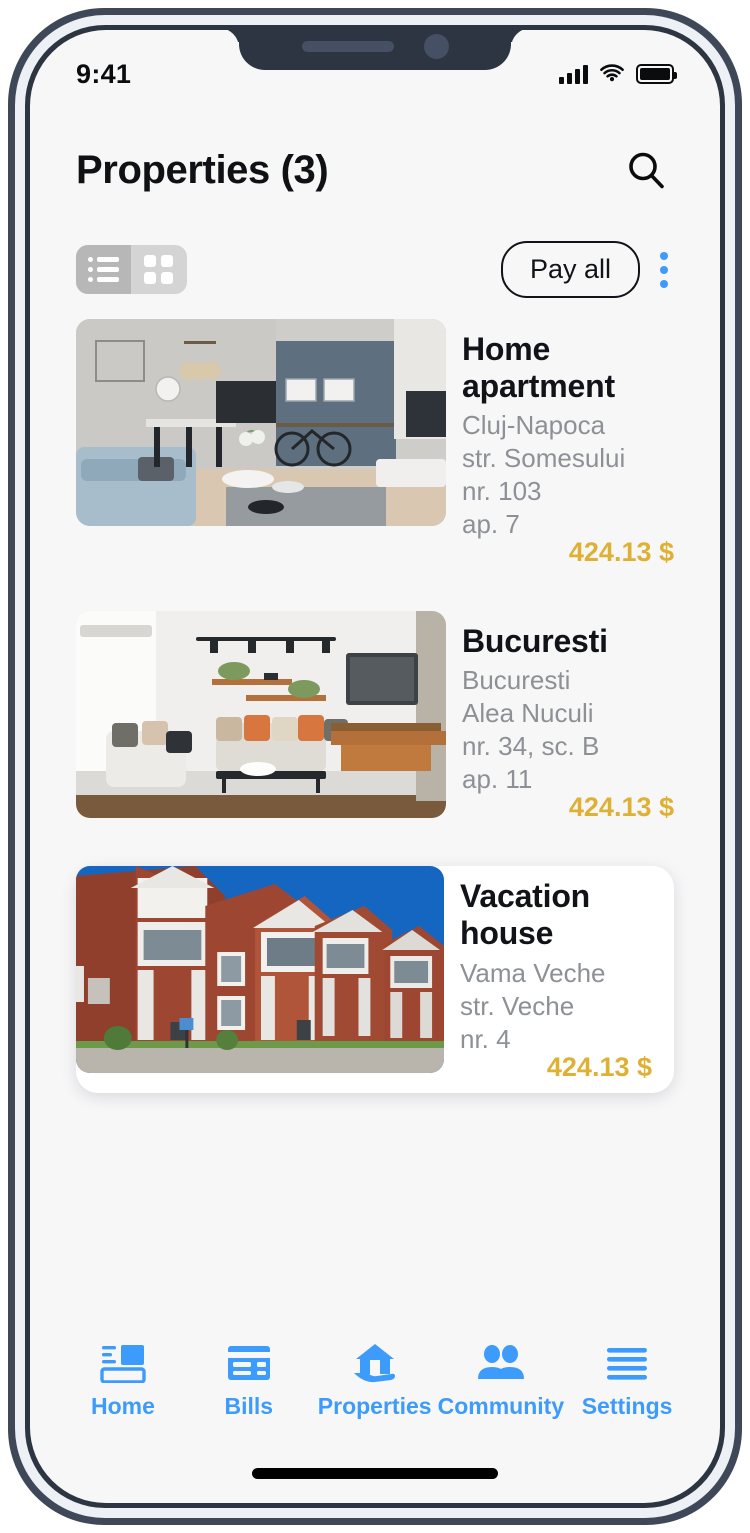 The height and width of the screenshot is (1533, 750). I want to click on property-number: nr. 4, so click(485, 1038).